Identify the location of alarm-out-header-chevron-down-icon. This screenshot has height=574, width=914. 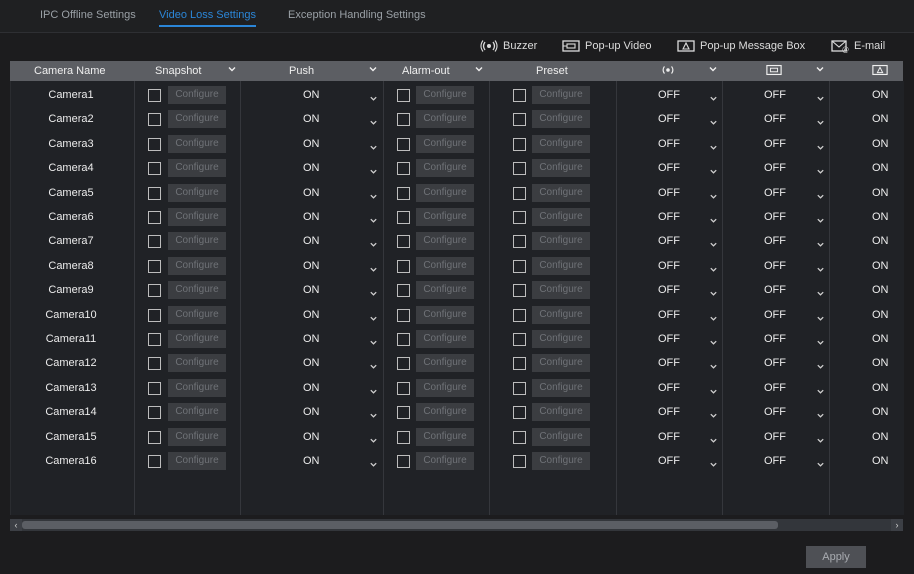
(479, 69).